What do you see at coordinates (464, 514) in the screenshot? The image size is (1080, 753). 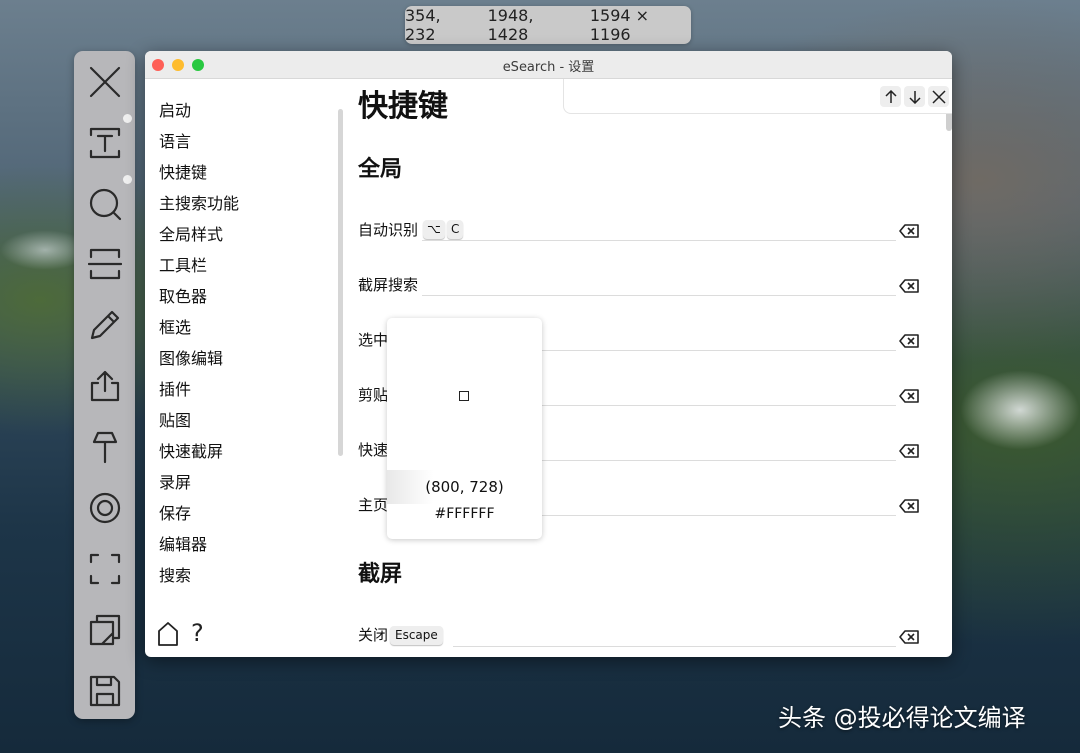 I see `picked-color-value: #FFFFFF` at bounding box center [464, 514].